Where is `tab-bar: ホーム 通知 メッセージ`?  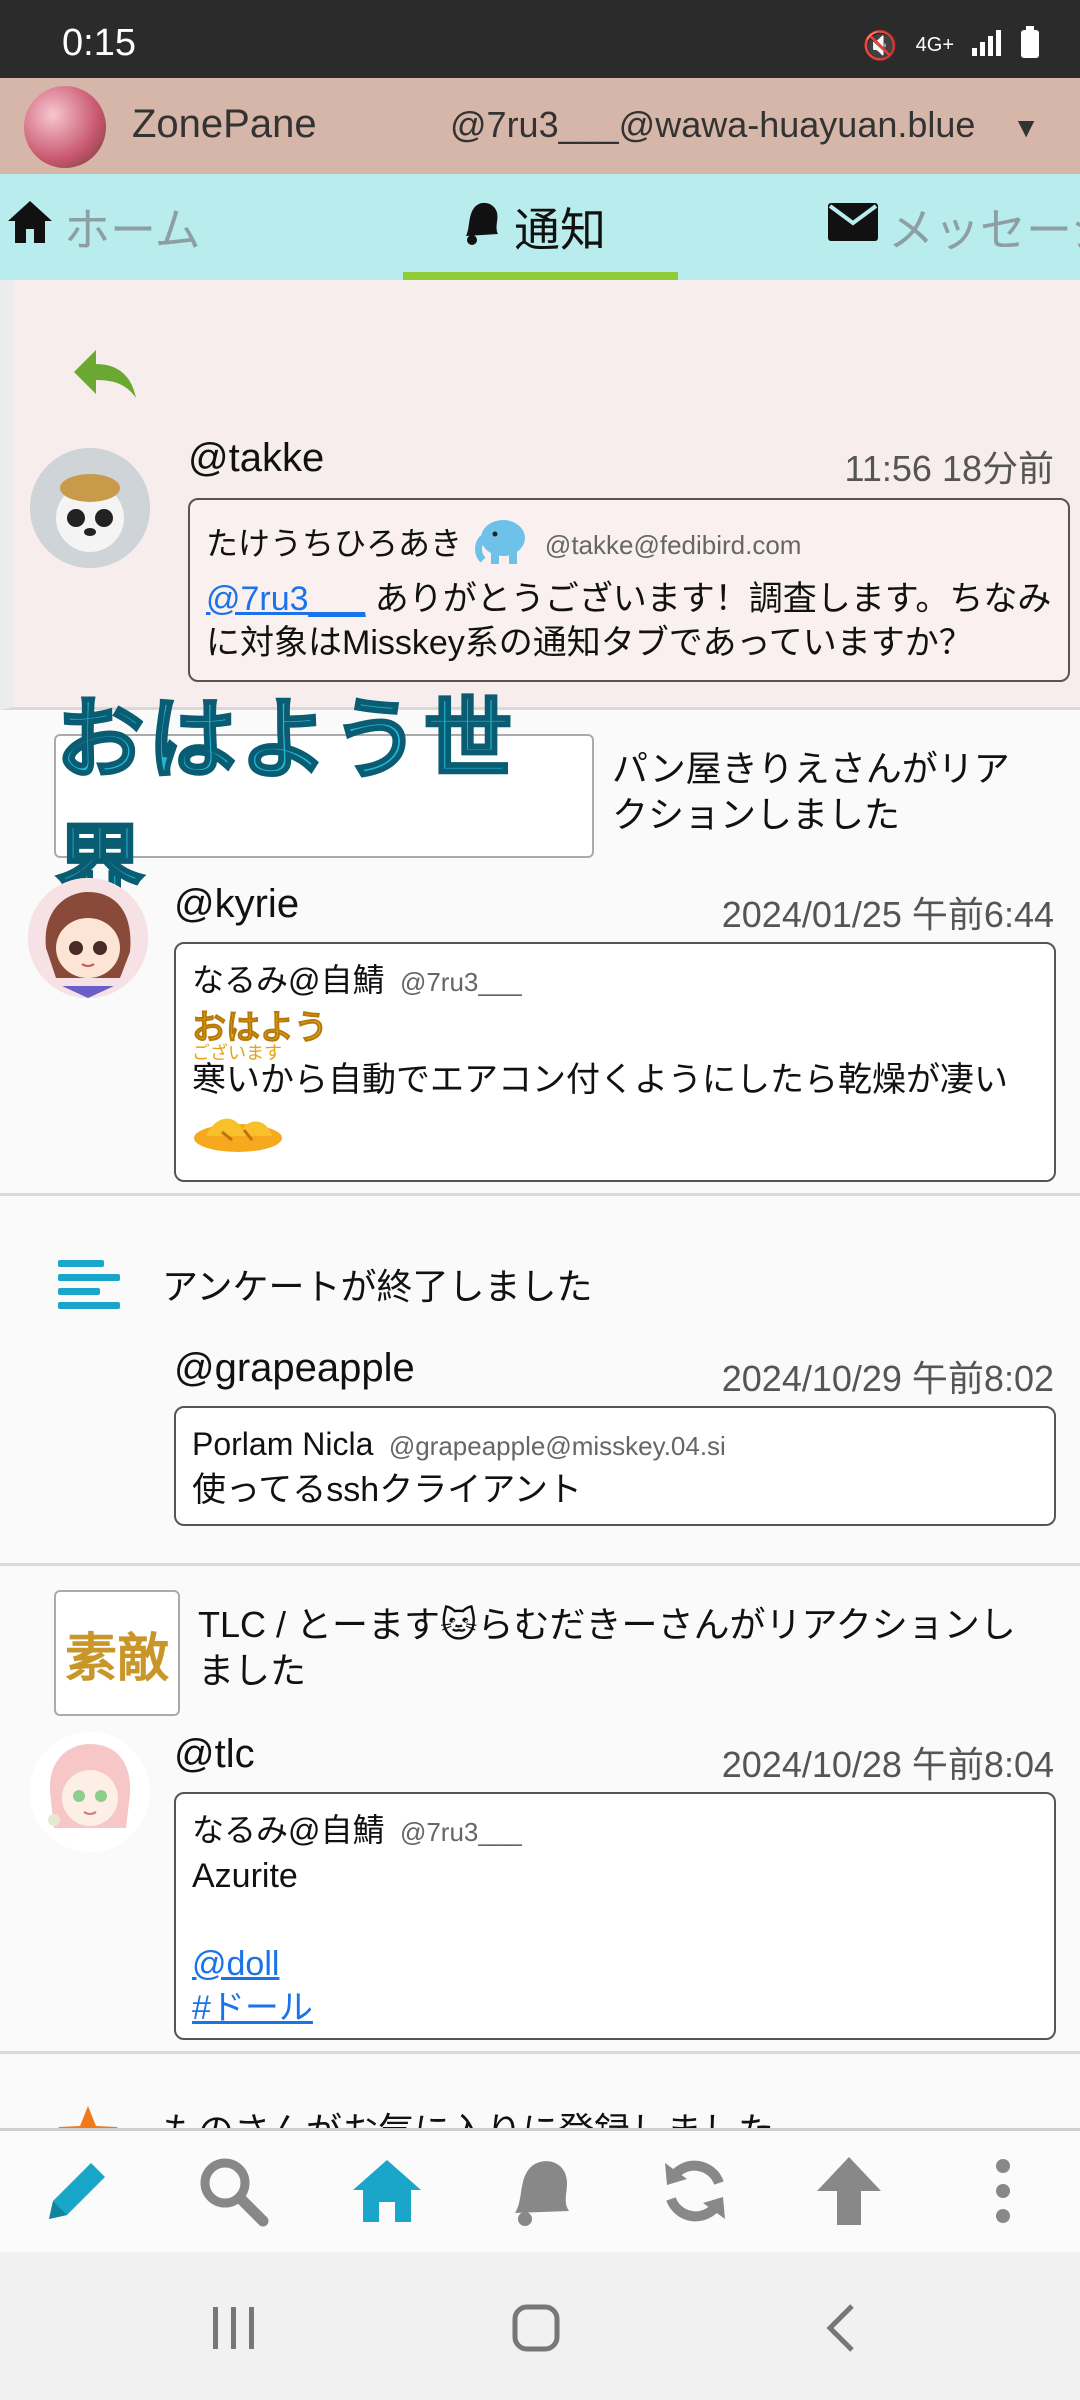
tab-bar: ホーム 通知 メッセージ is located at coordinates (540, 227).